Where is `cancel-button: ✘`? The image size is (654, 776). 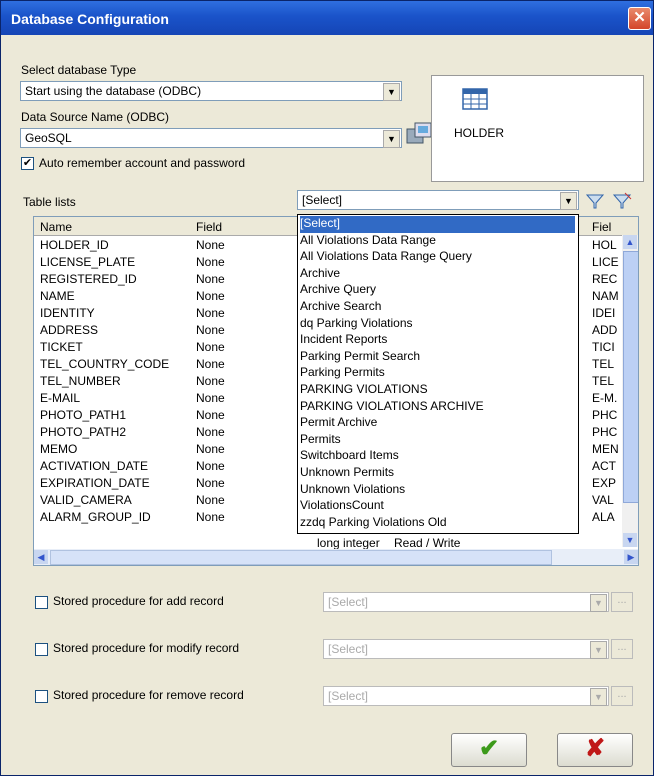
cancel-button: ✘ is located at coordinates (595, 750).